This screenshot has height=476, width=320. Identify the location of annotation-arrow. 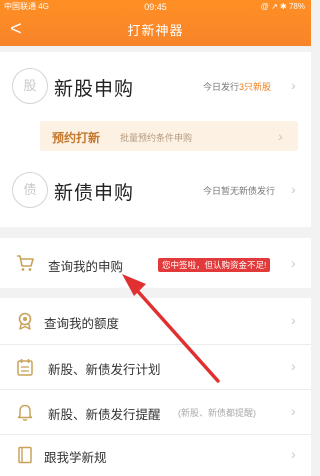
(171, 328).